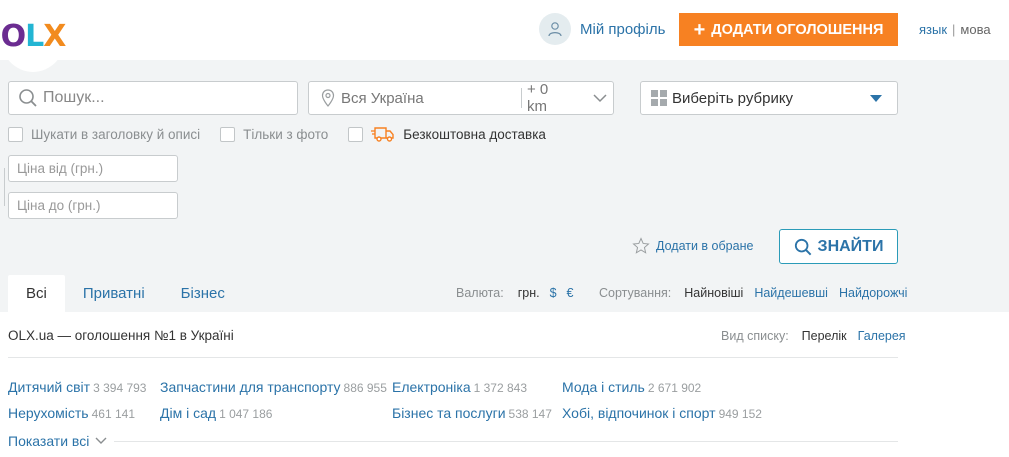 The width and height of the screenshot is (1009, 457). What do you see at coordinates (876, 98) in the screenshot?
I see `triangle-down-icon` at bounding box center [876, 98].